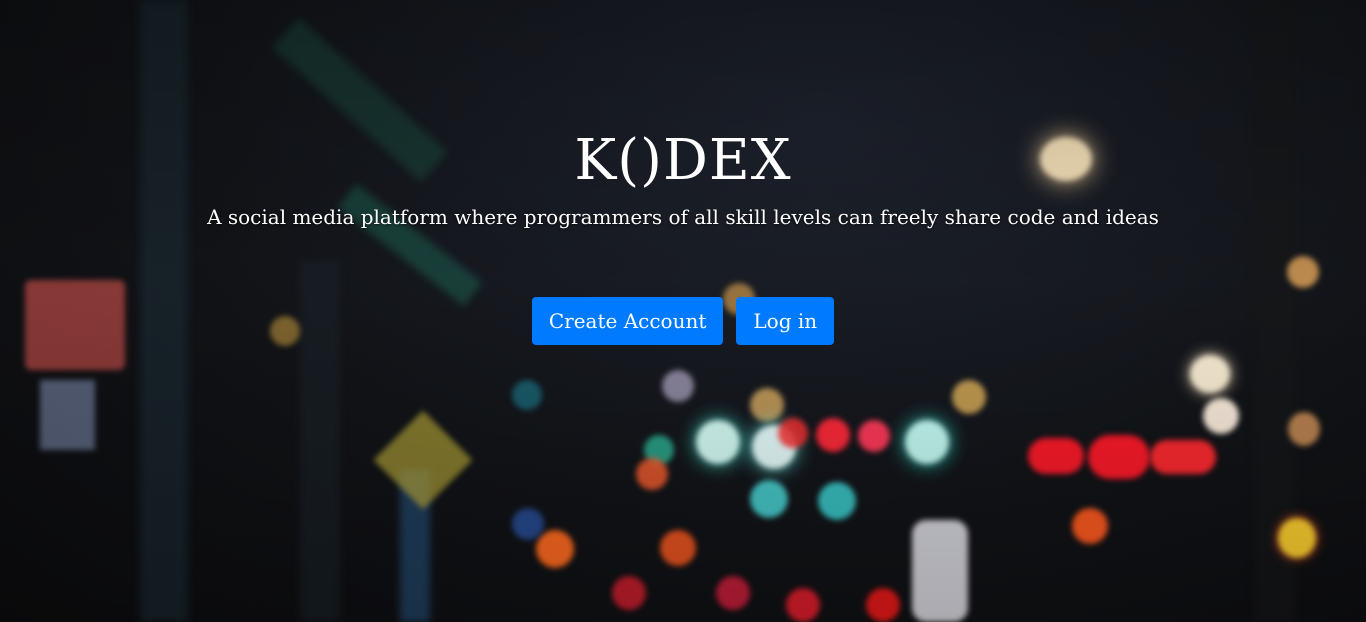  I want to click on brand-title: K()DEX, so click(683, 160).